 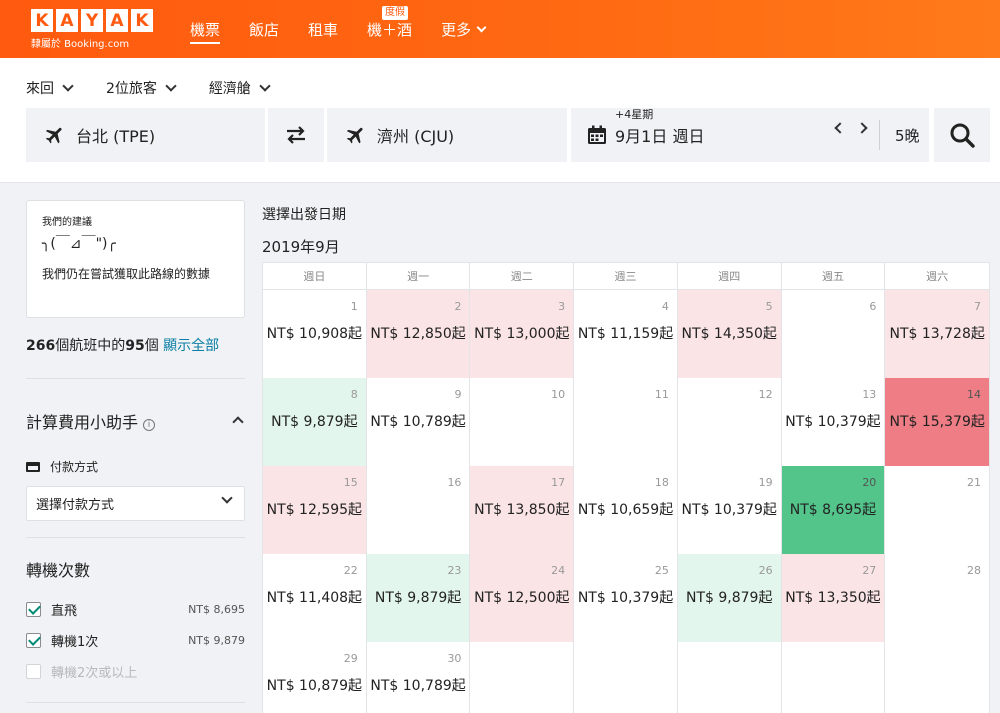 I want to click on calendar-day: 6, so click(x=834, y=334).